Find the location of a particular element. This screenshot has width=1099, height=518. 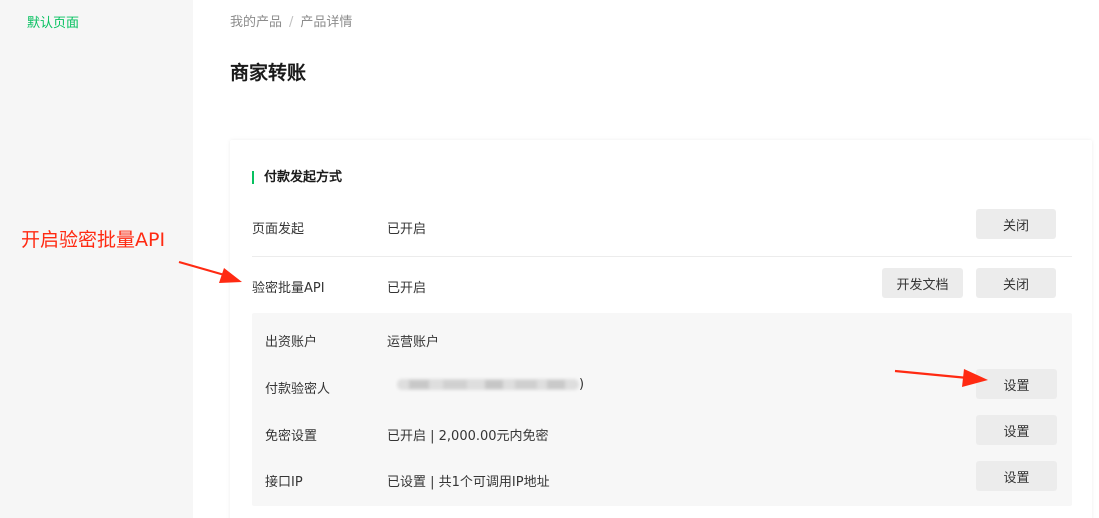

batch-api-close-button: 关闭 is located at coordinates (1016, 283).